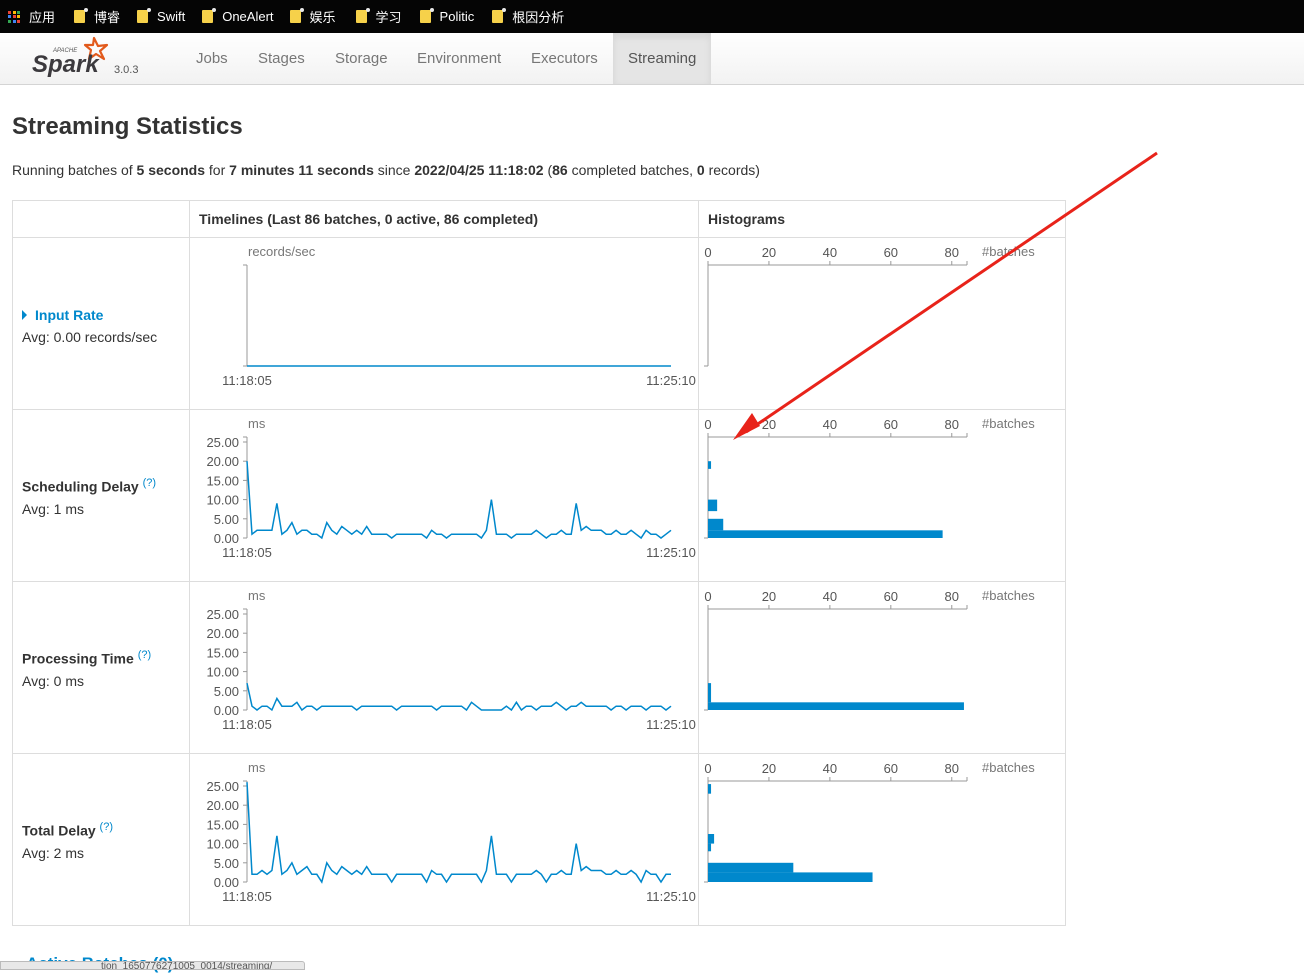  I want to click on spark-logo-icon: APACHE Spark 3.0.3, so click(85, 57).